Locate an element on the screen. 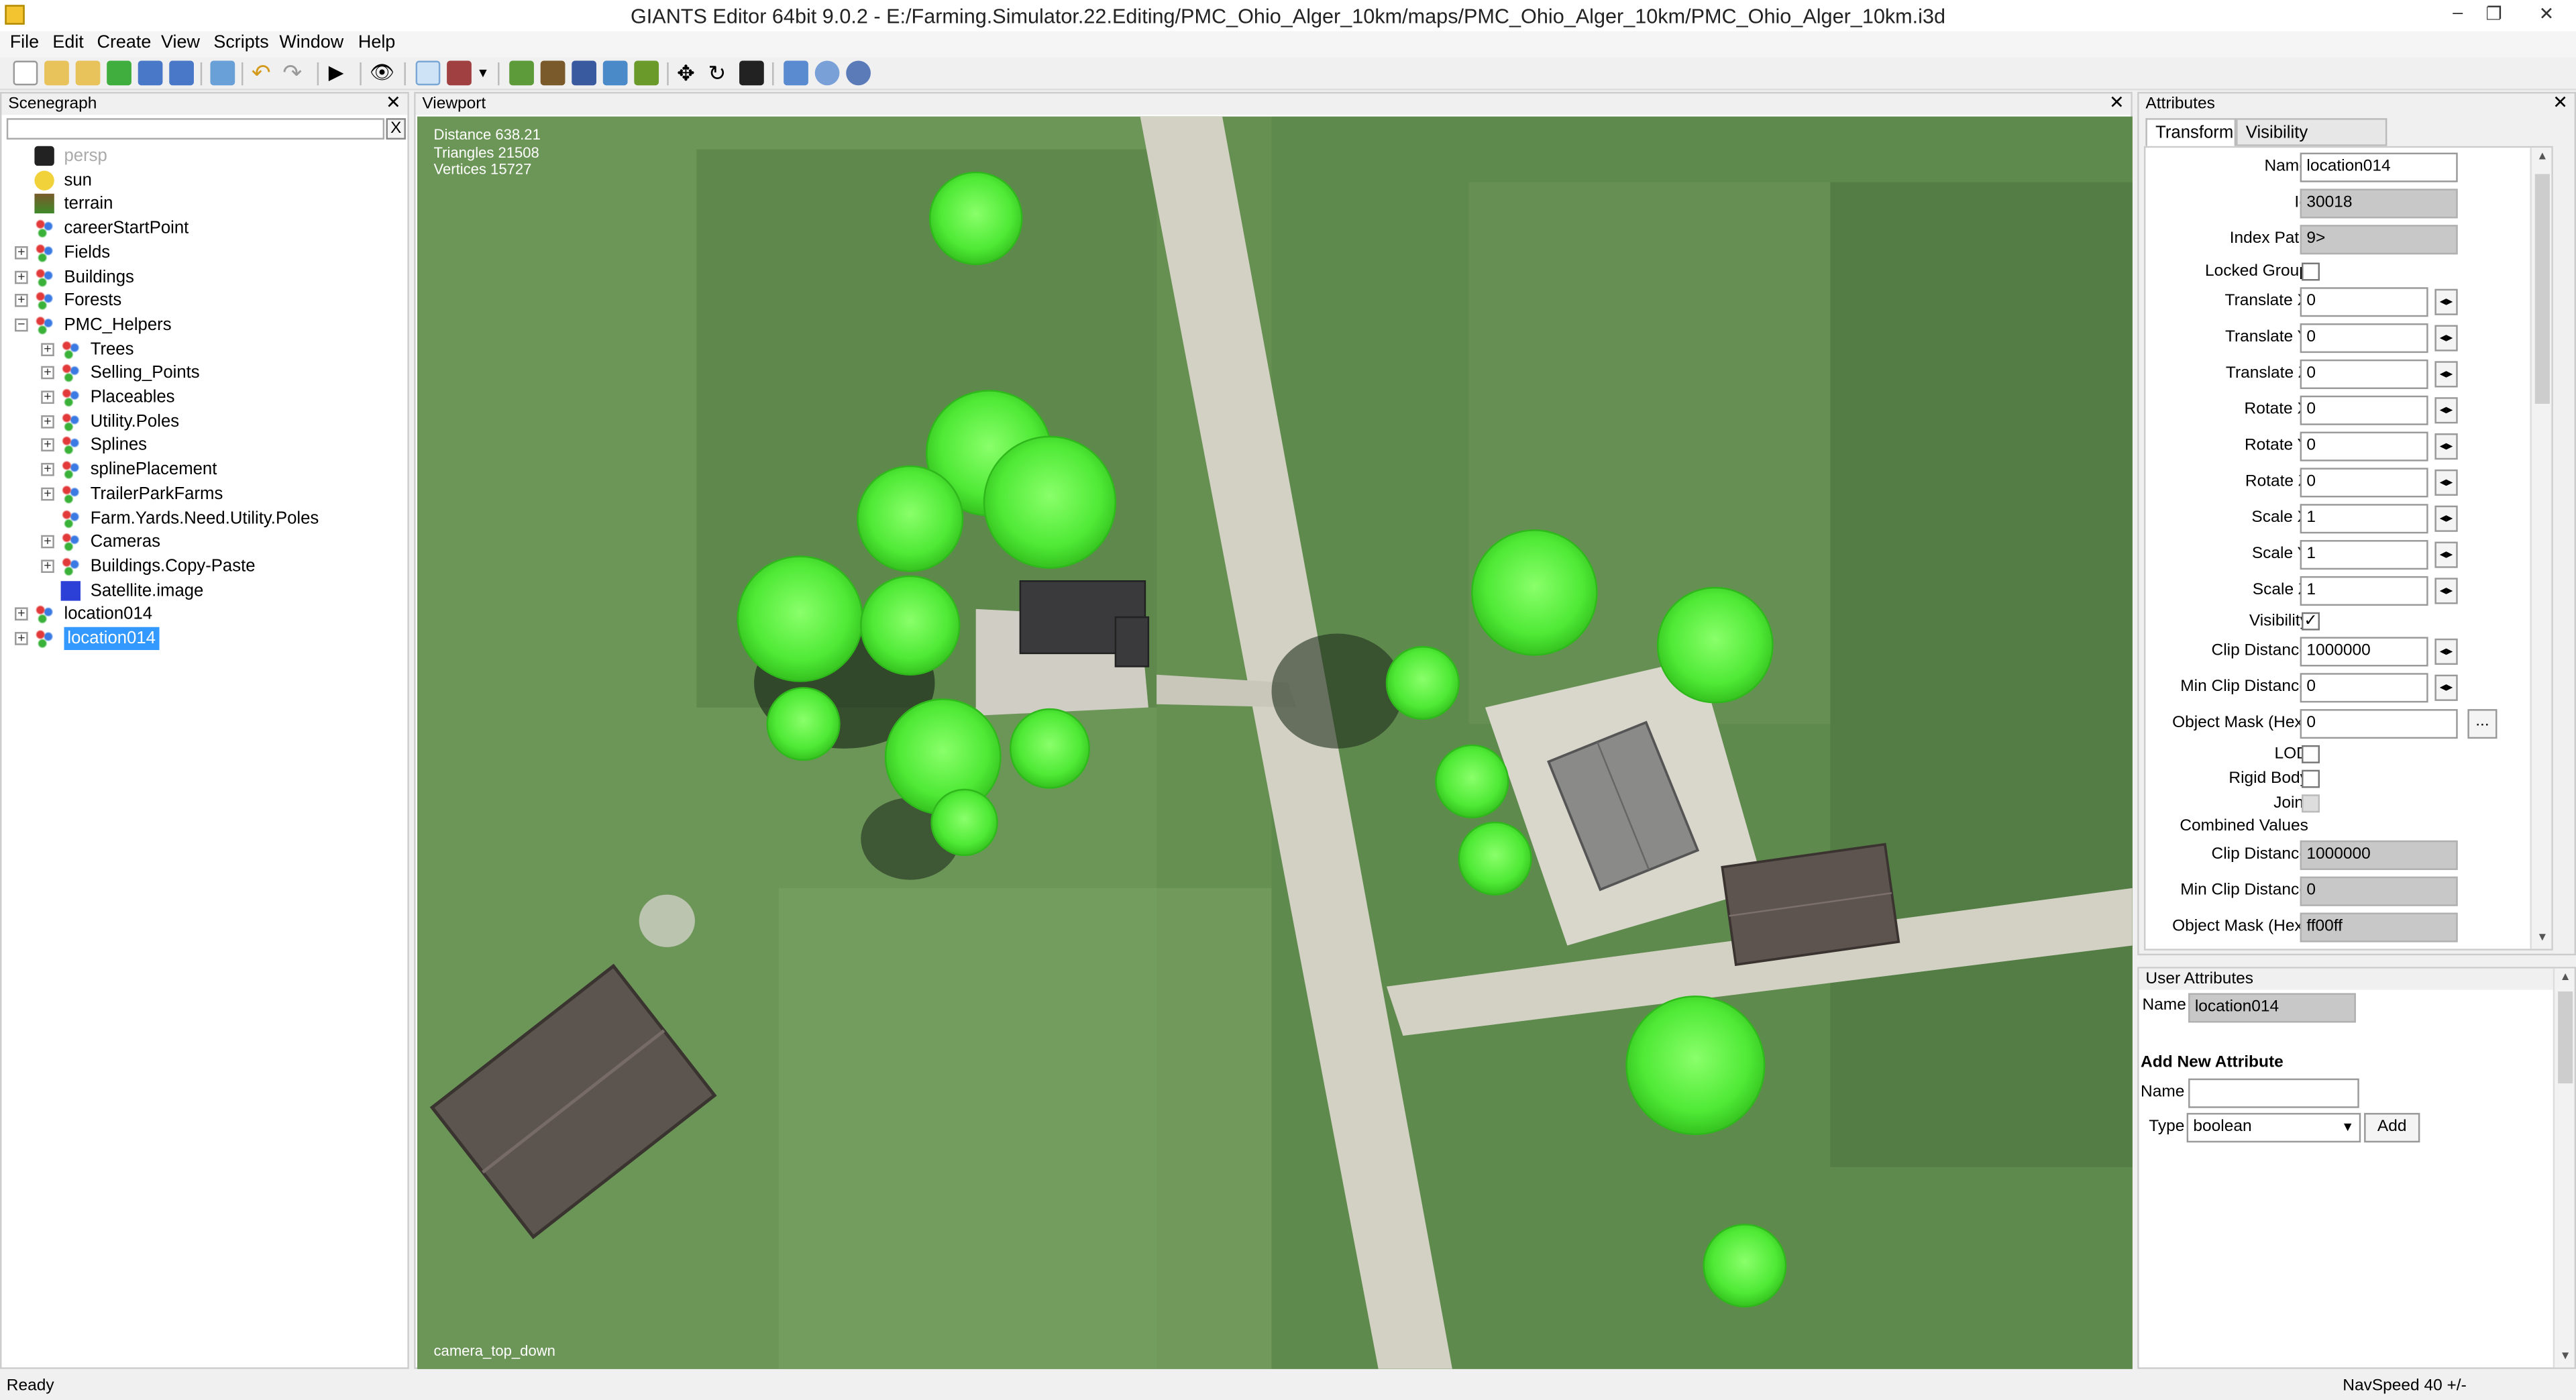 This screenshot has width=2576, height=1400. rotate-y-field: 0 is located at coordinates (2364, 446).